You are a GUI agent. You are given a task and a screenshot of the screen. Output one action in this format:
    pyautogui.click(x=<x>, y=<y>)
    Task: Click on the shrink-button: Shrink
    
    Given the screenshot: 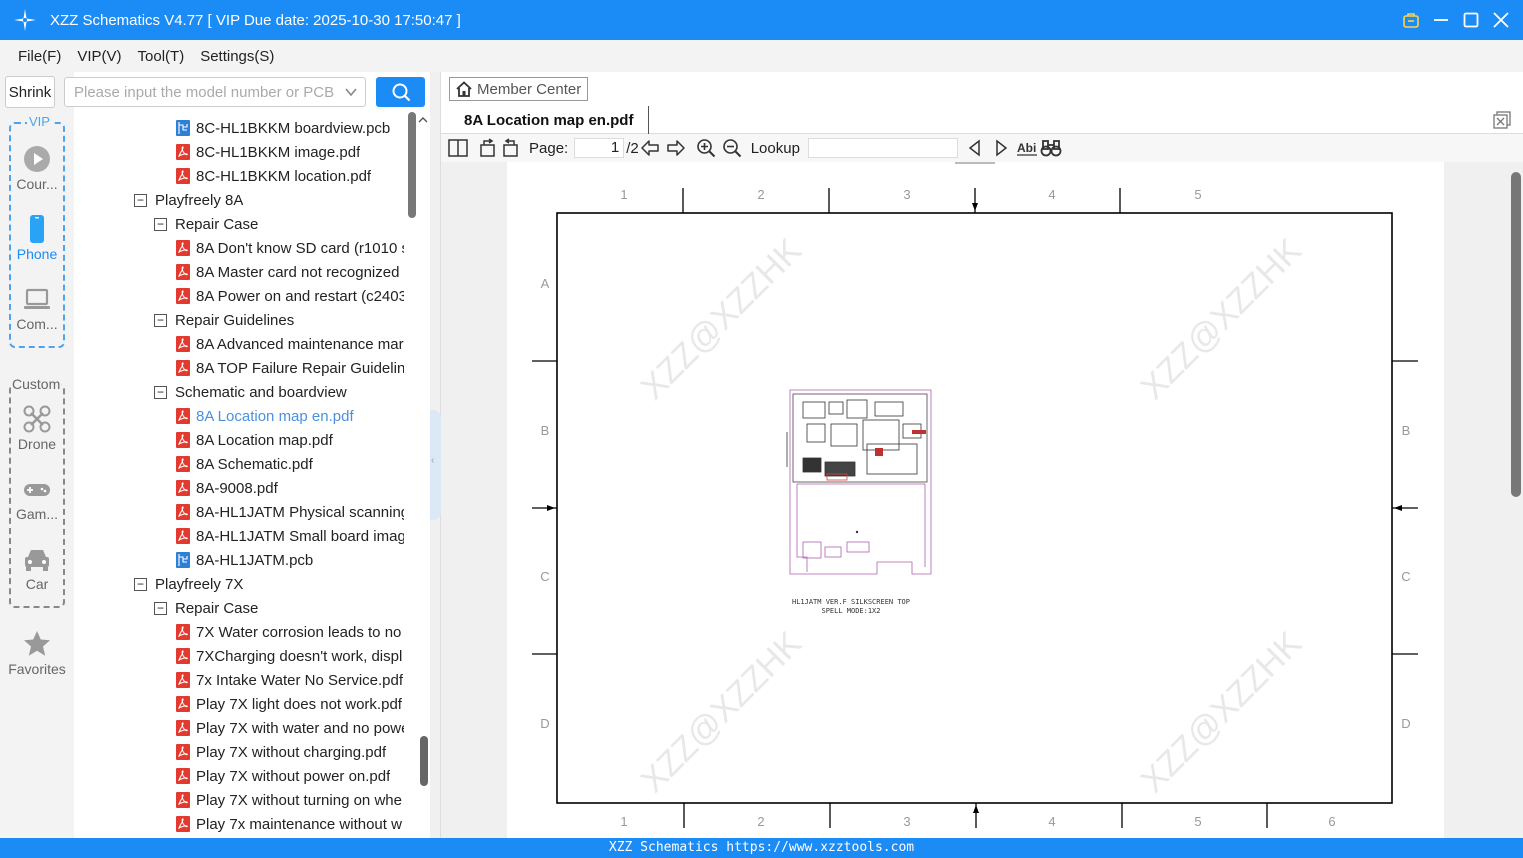 What is the action you would take?
    pyautogui.click(x=30, y=92)
    